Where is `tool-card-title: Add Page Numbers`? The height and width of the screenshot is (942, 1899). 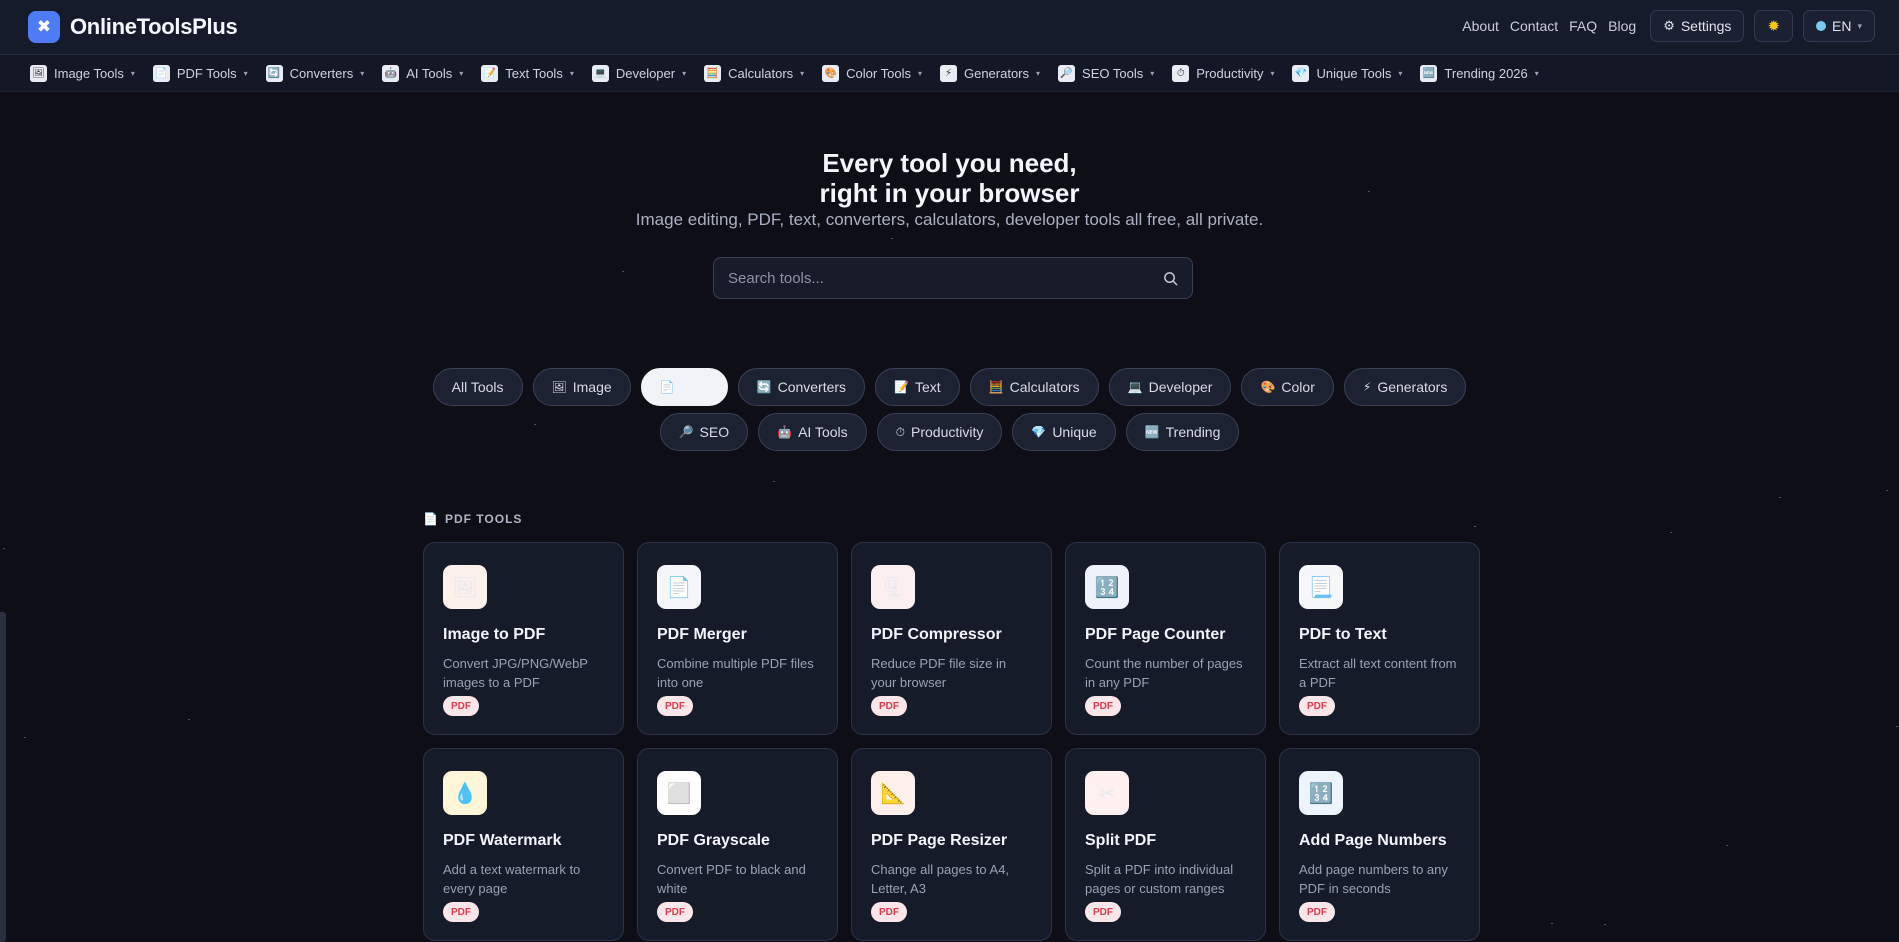
tool-card-title: Add Page Numbers is located at coordinates (1373, 840).